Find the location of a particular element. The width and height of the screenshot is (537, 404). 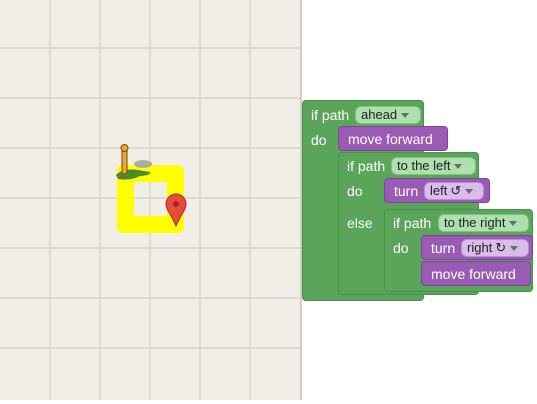

else-keyword: else is located at coordinates (360, 223).